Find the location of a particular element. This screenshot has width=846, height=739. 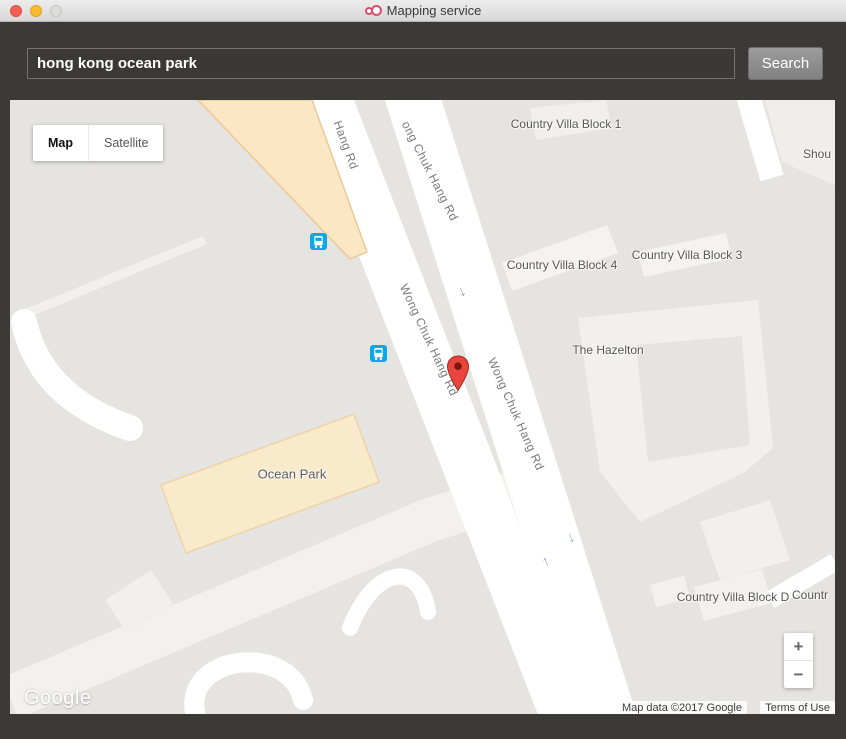

map-type-map-button: Map is located at coordinates (60, 143).